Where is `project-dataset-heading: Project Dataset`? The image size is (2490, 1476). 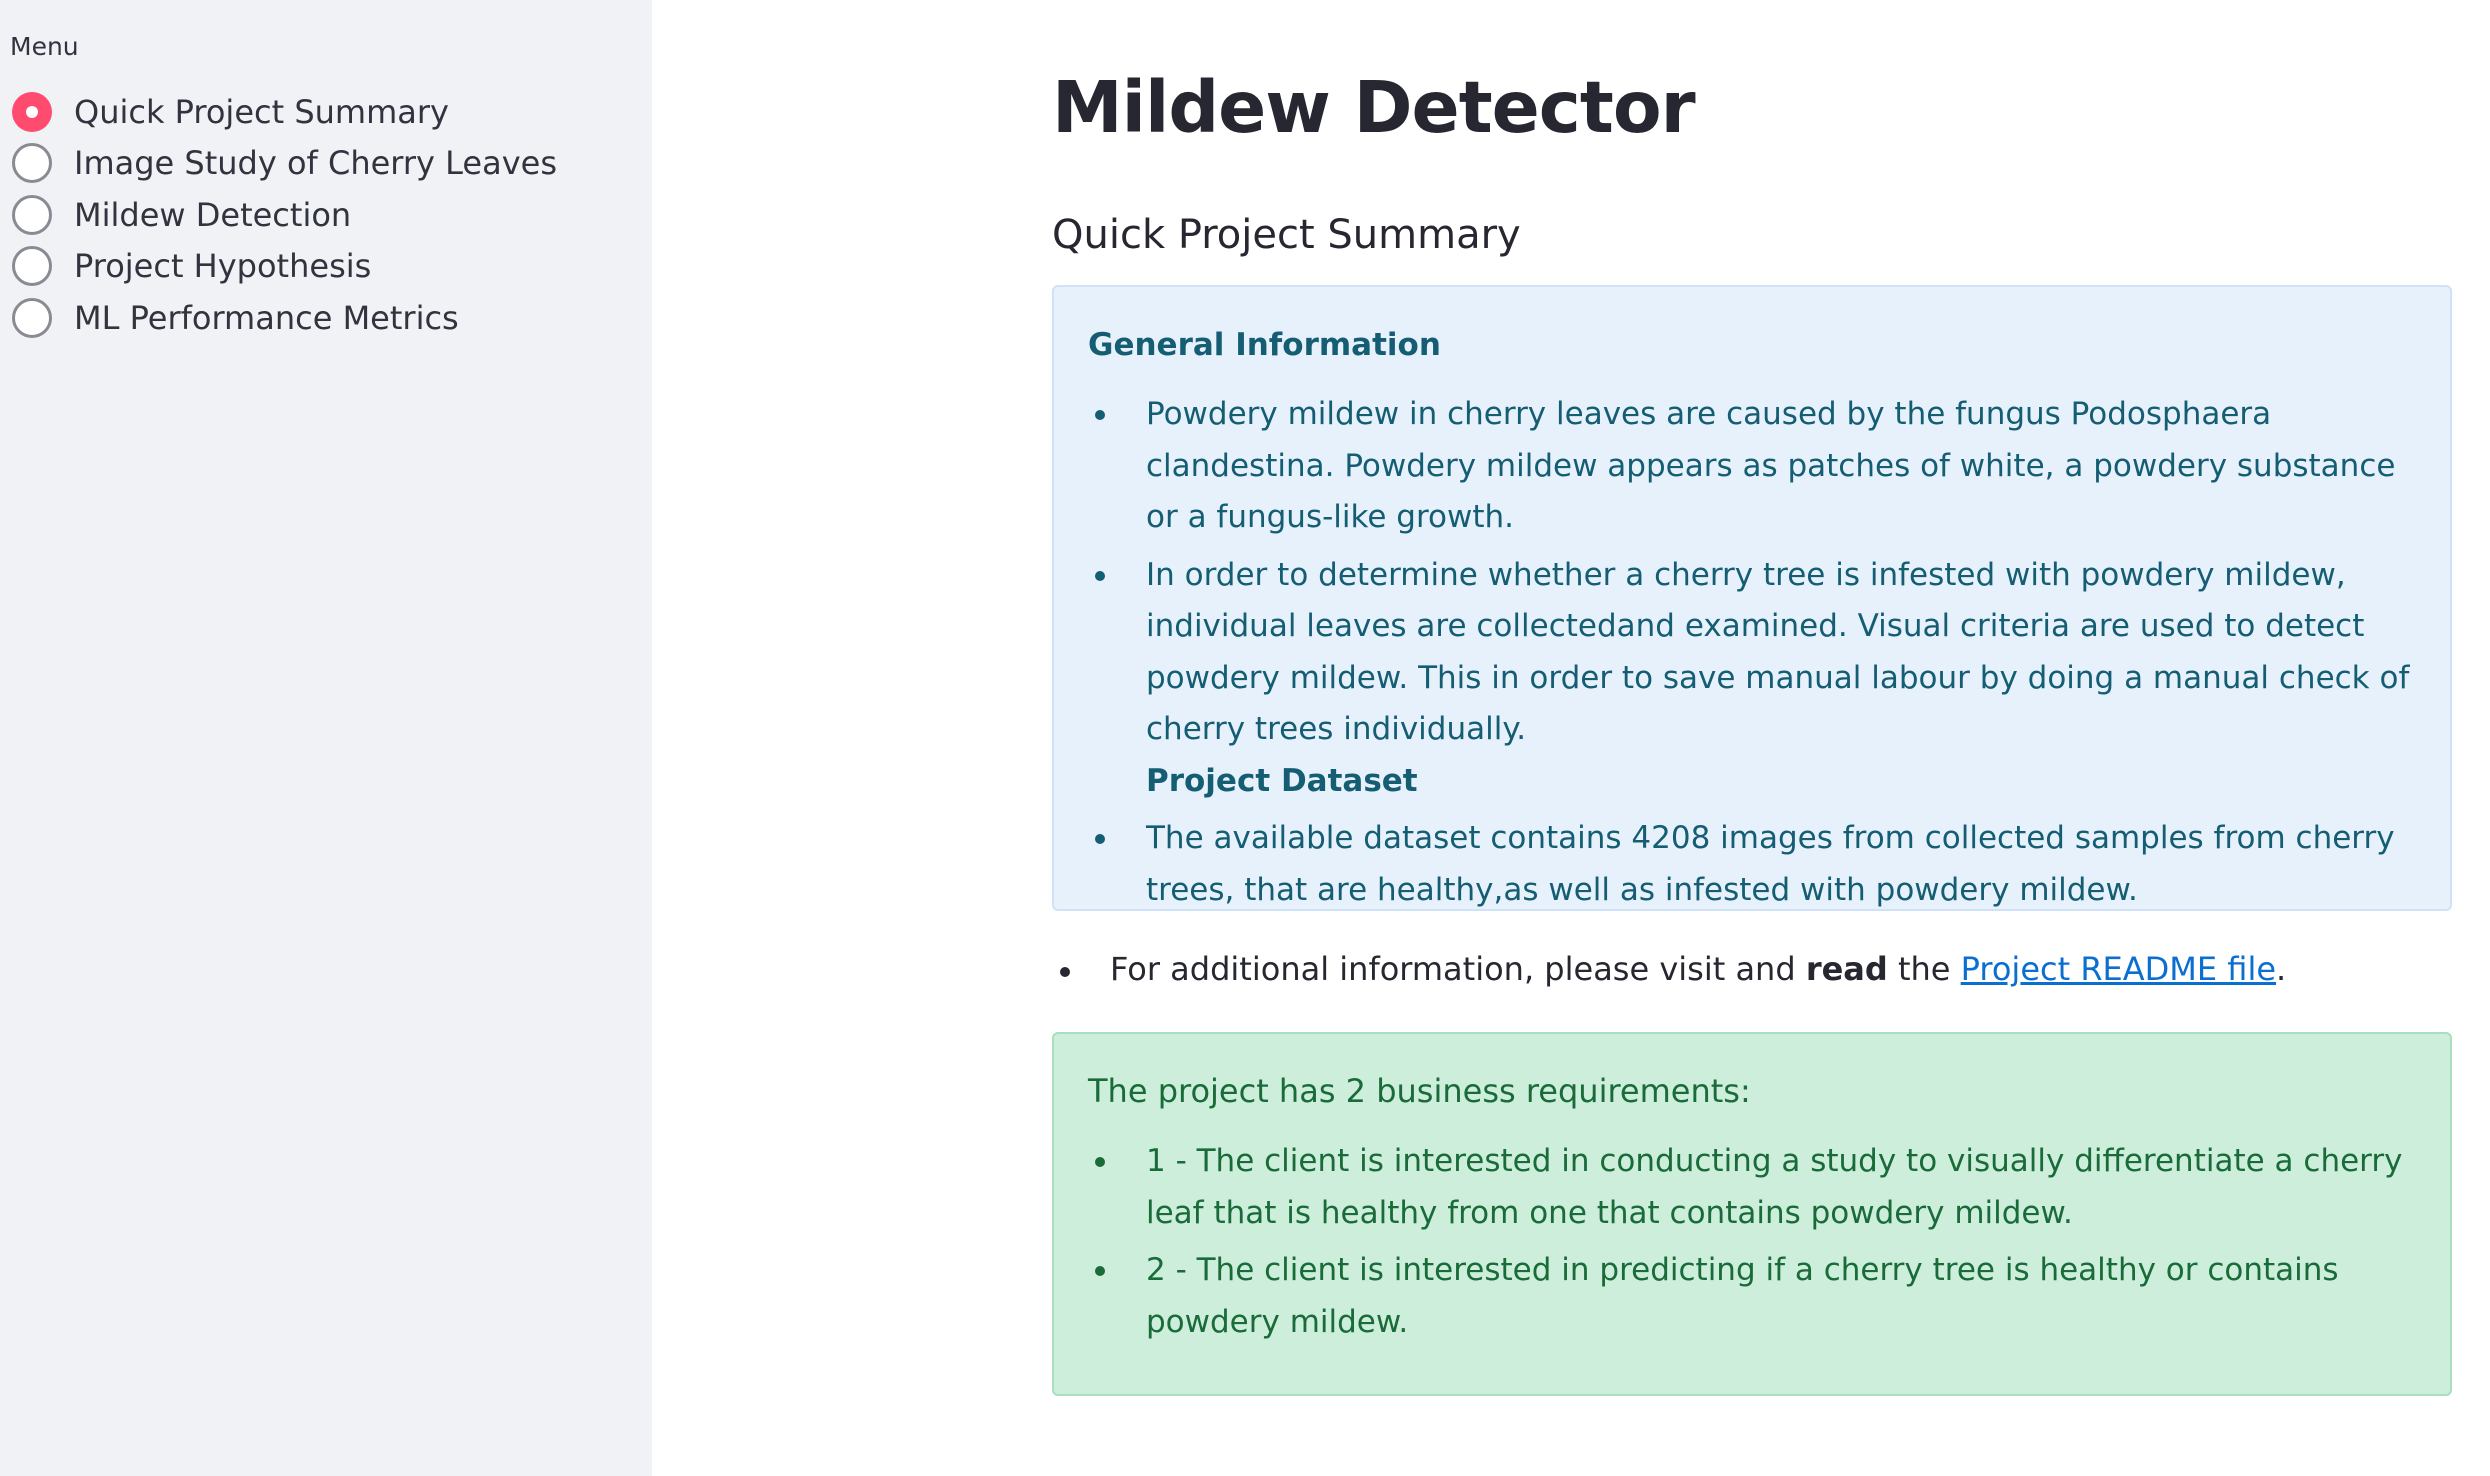
project-dataset-heading: Project Dataset is located at coordinates (1282, 780).